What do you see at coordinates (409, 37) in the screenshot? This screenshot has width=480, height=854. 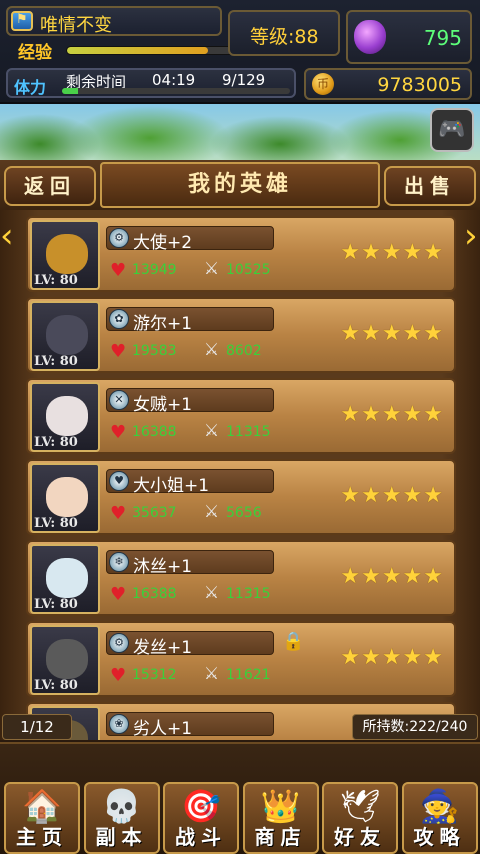 I see `gem-box: 795` at bounding box center [409, 37].